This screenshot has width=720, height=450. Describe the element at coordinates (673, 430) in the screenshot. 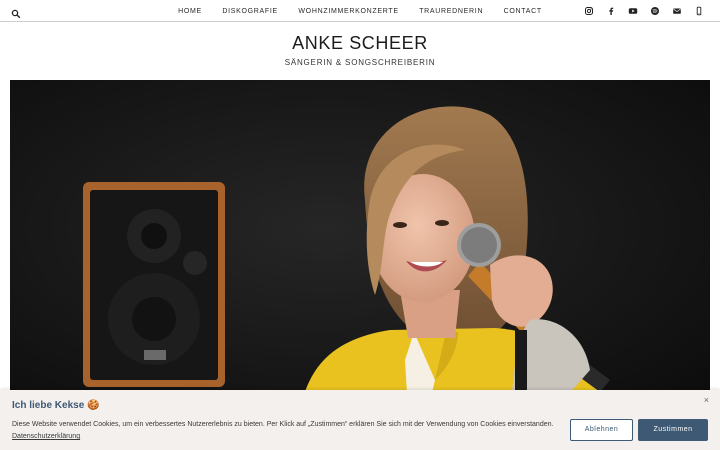

I see `accept-button: Zustimmen` at that location.